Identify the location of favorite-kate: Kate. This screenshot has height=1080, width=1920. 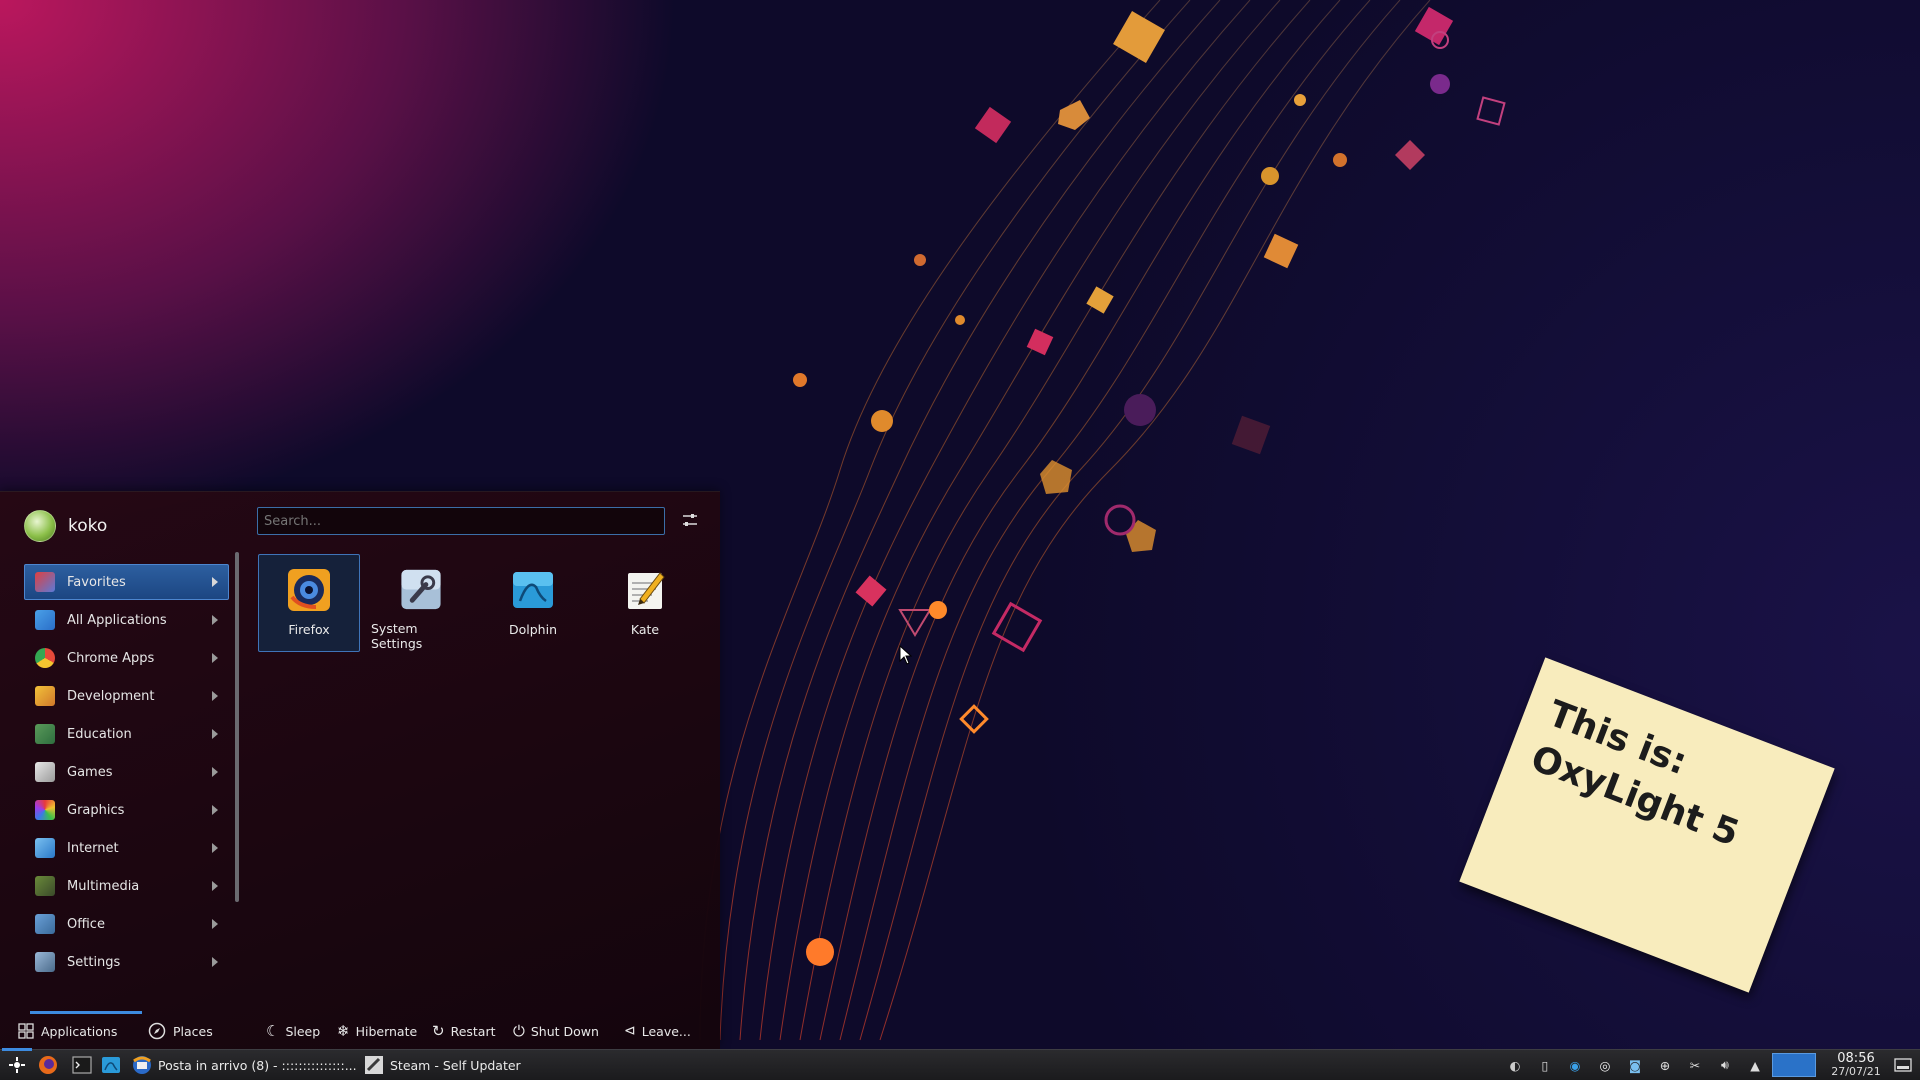
(645, 603).